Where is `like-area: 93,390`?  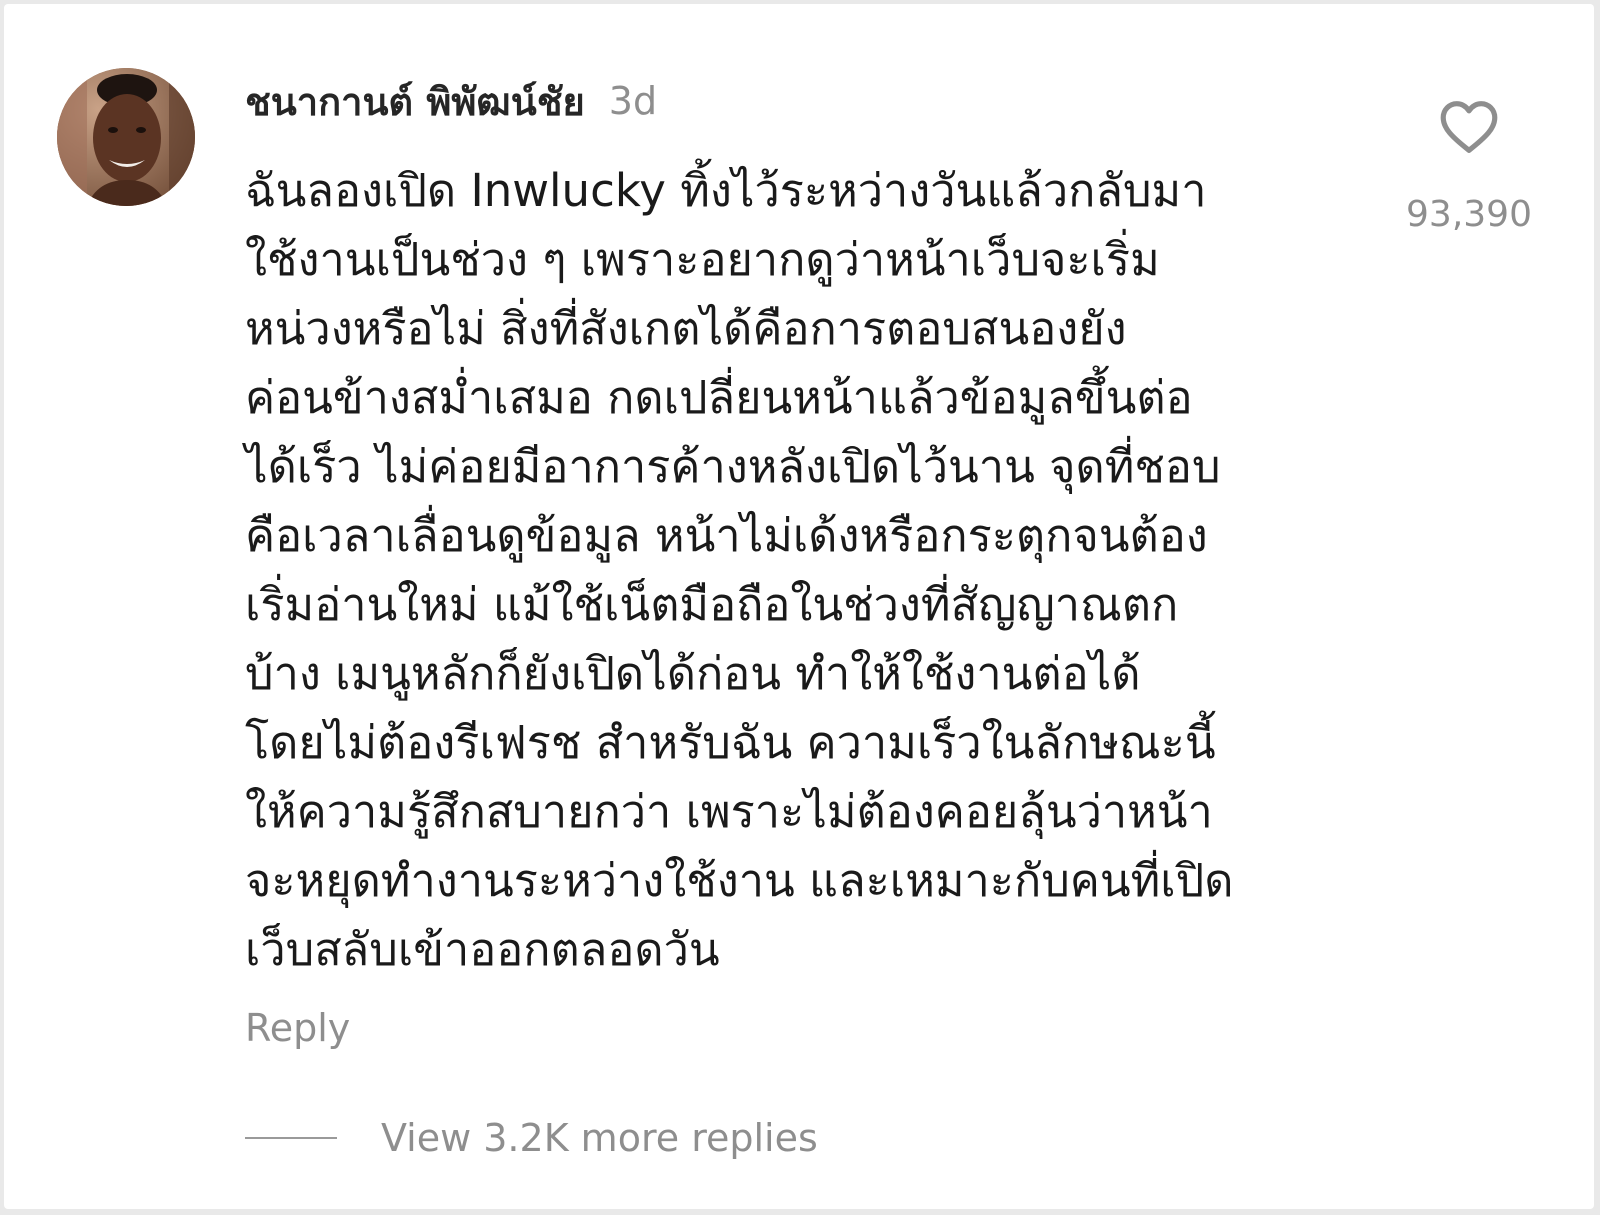
like-area: 93,390 is located at coordinates (1469, 167).